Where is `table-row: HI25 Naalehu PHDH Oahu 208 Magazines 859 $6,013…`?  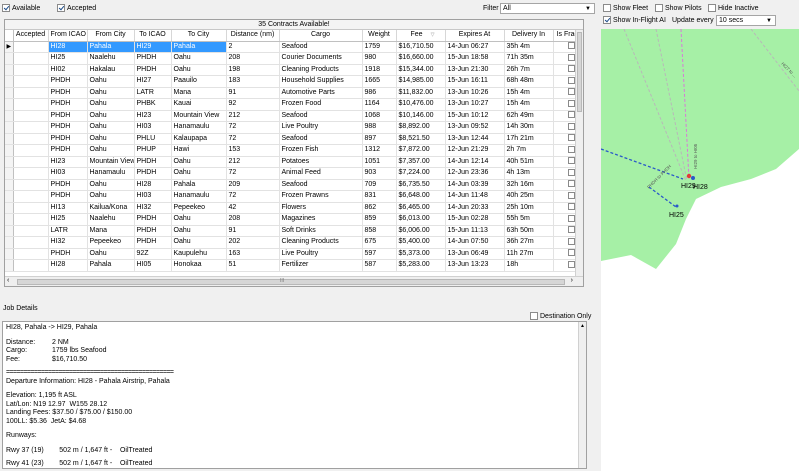
table-row: HI25 Naalehu PHDH Oahu 208 Magazines 859 $6,013… is located at coordinates (294, 219).